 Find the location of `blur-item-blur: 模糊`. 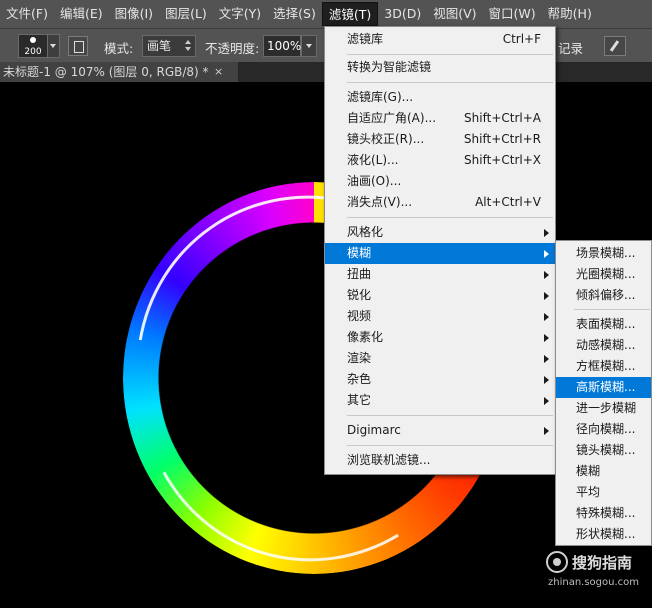

blur-item-blur: 模糊 is located at coordinates (603, 471).